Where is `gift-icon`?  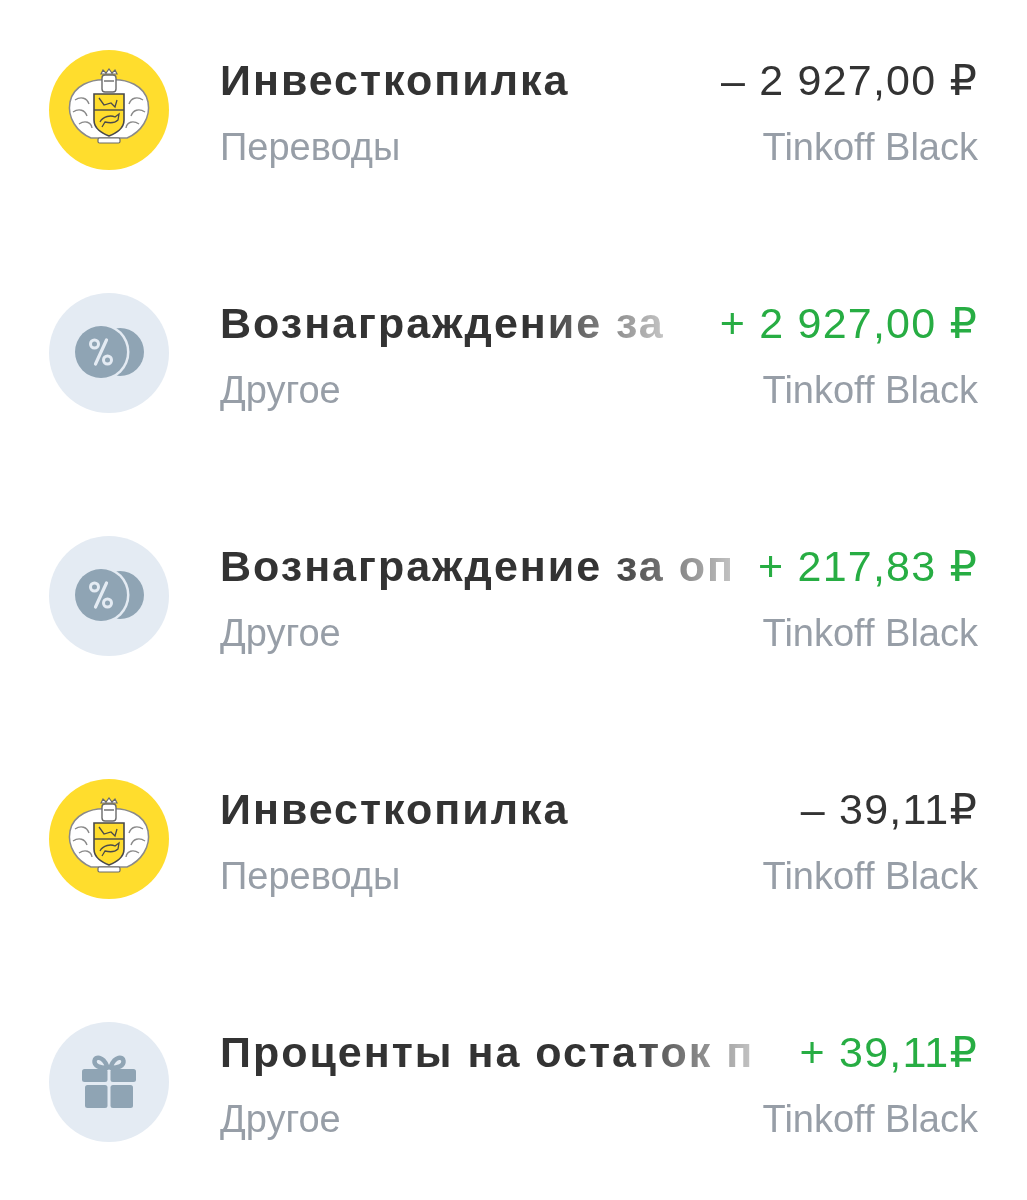 gift-icon is located at coordinates (109, 1082).